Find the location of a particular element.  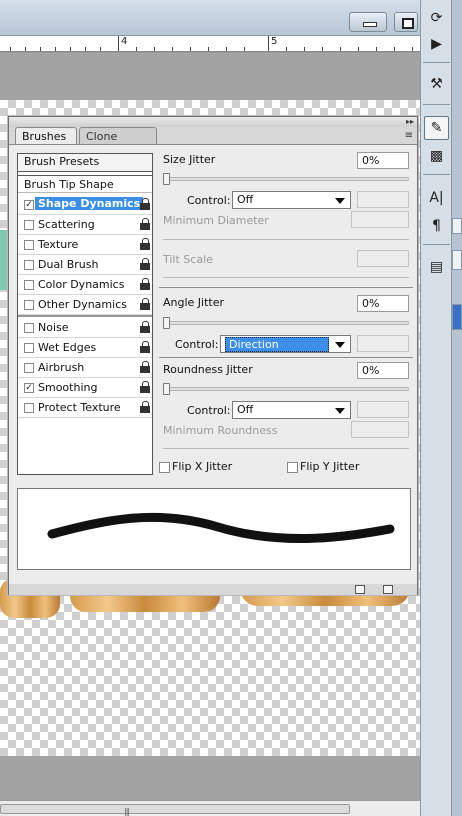

flip-y-checkbox is located at coordinates (292, 467).